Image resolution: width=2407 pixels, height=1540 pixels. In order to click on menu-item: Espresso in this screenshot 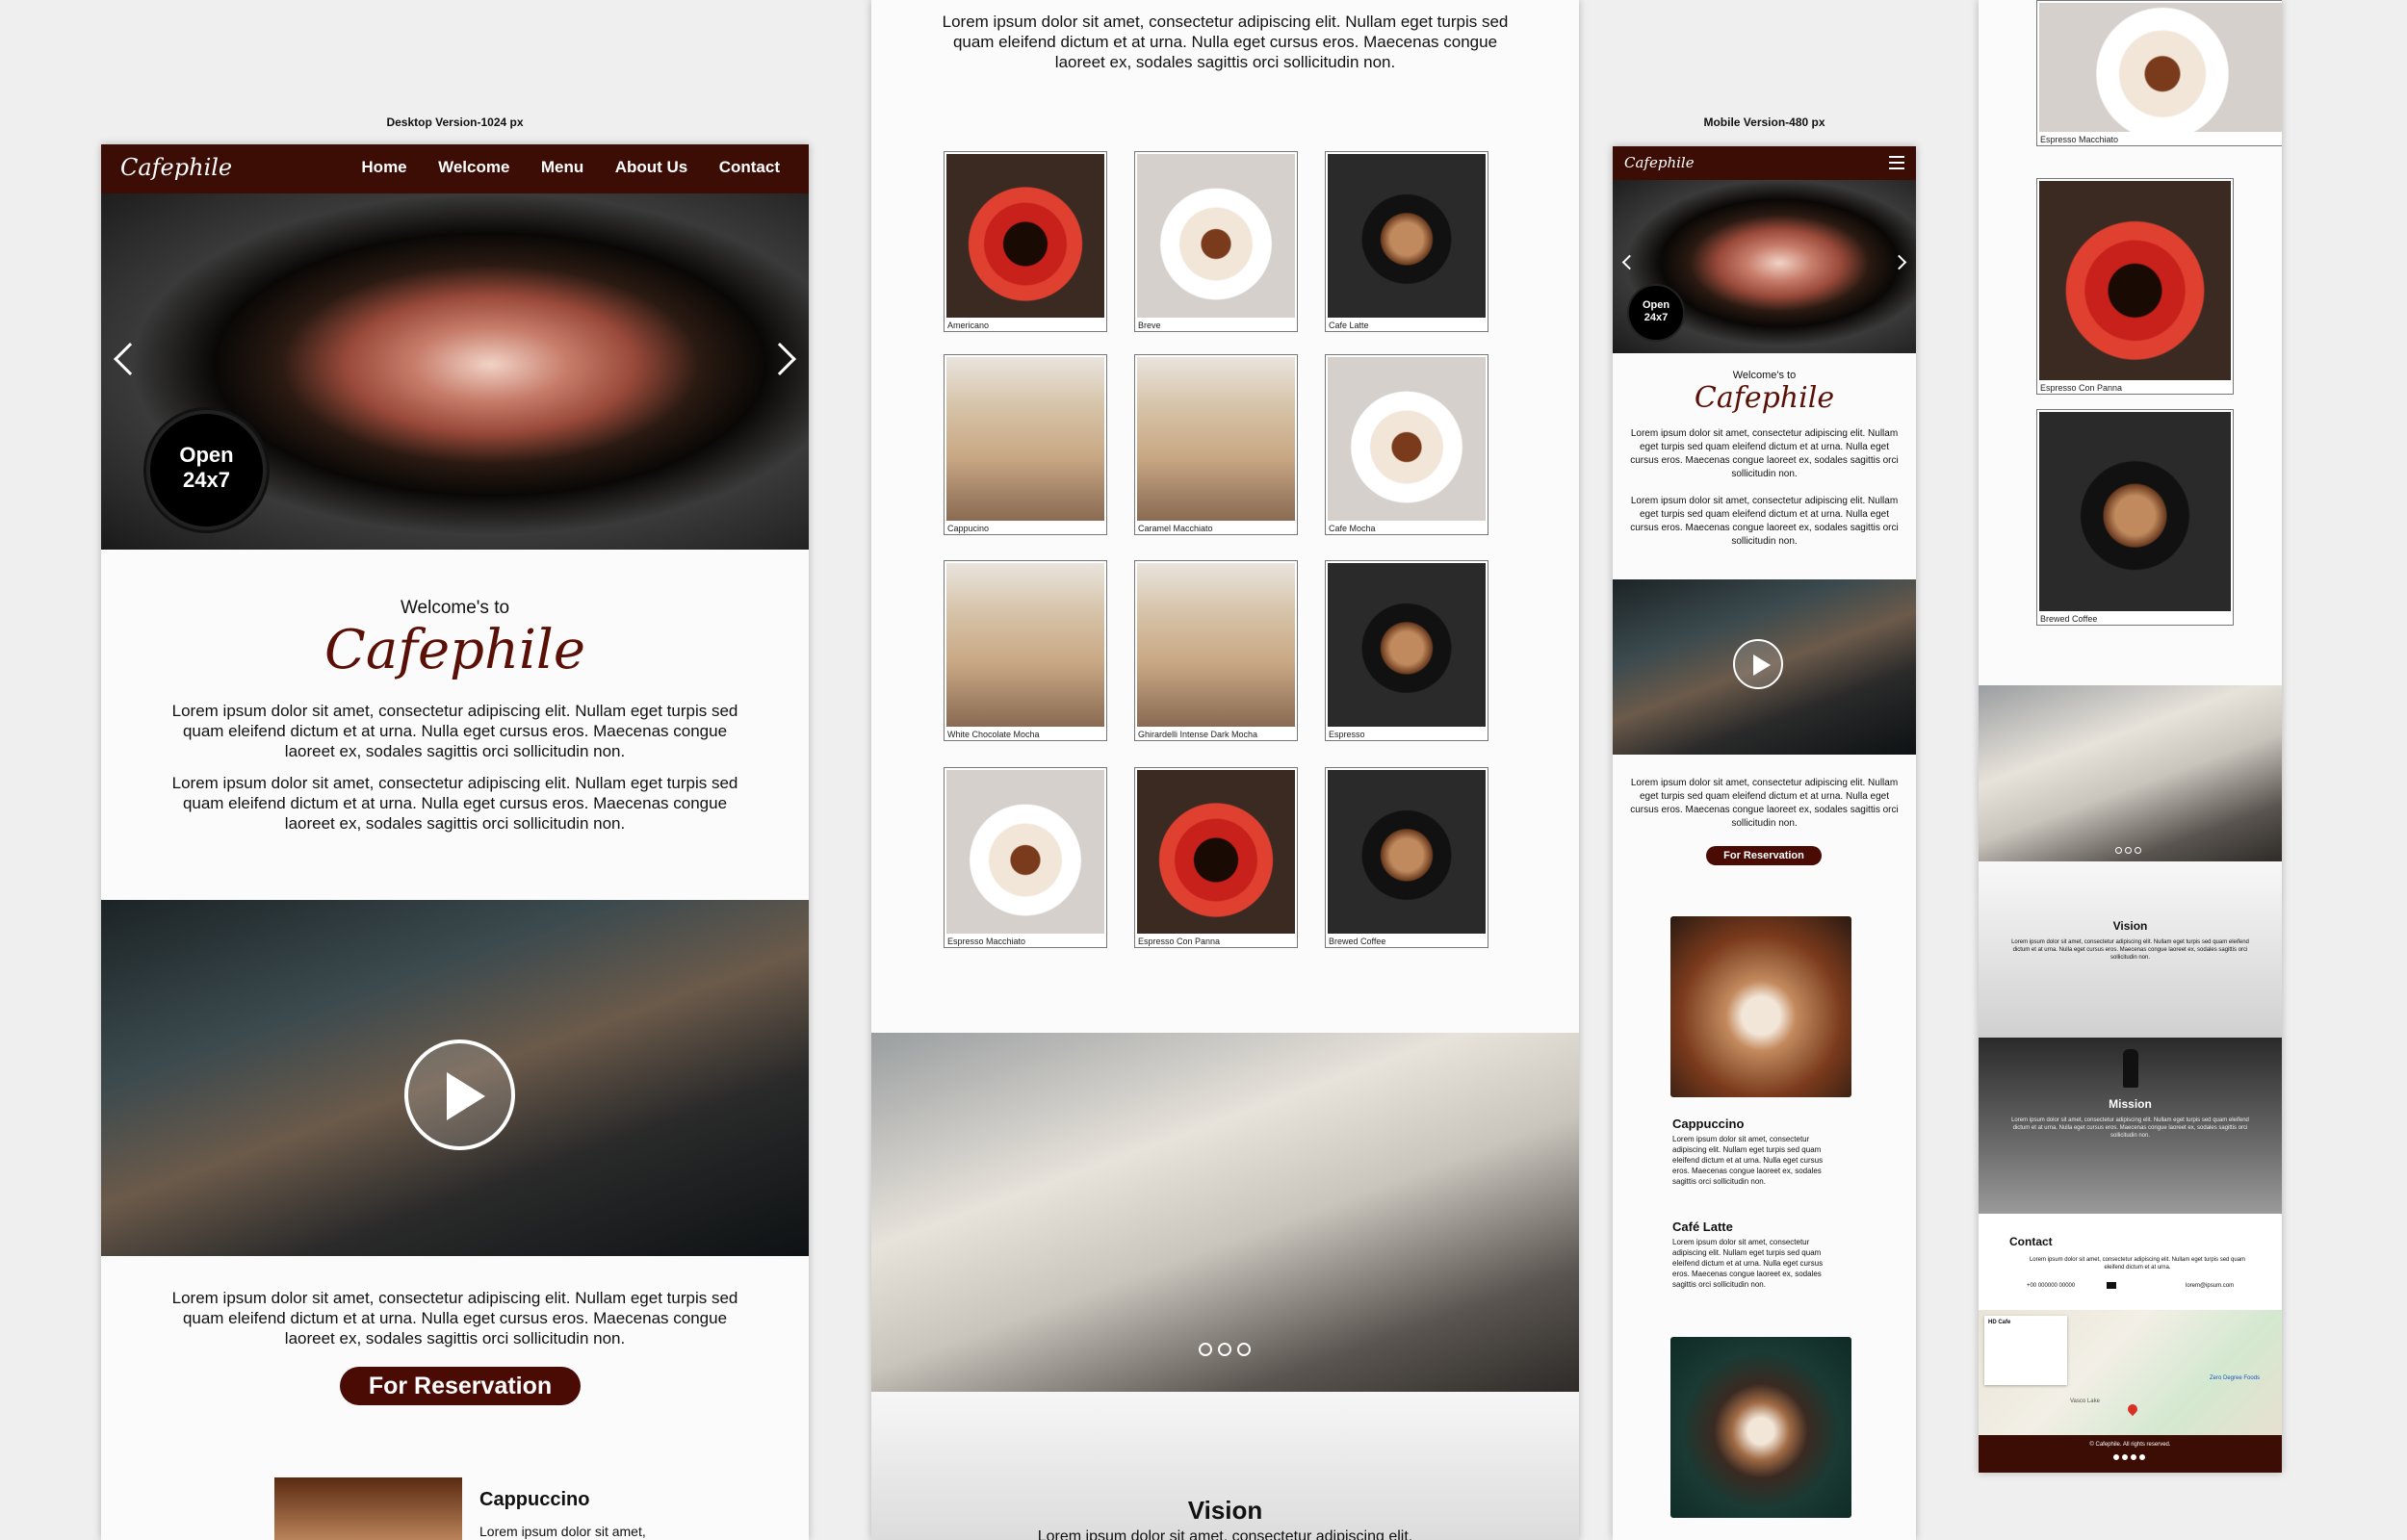, I will do `click(1406, 650)`.